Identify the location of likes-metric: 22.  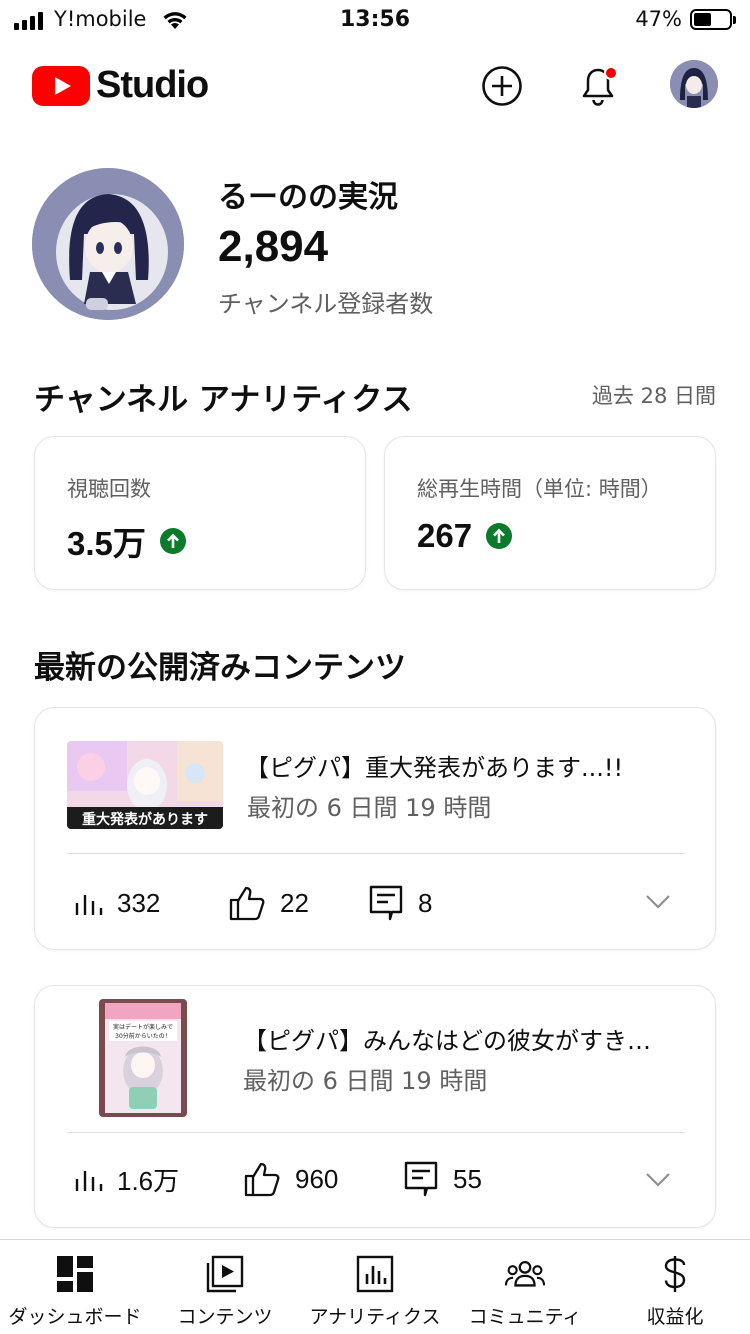
(298, 903).